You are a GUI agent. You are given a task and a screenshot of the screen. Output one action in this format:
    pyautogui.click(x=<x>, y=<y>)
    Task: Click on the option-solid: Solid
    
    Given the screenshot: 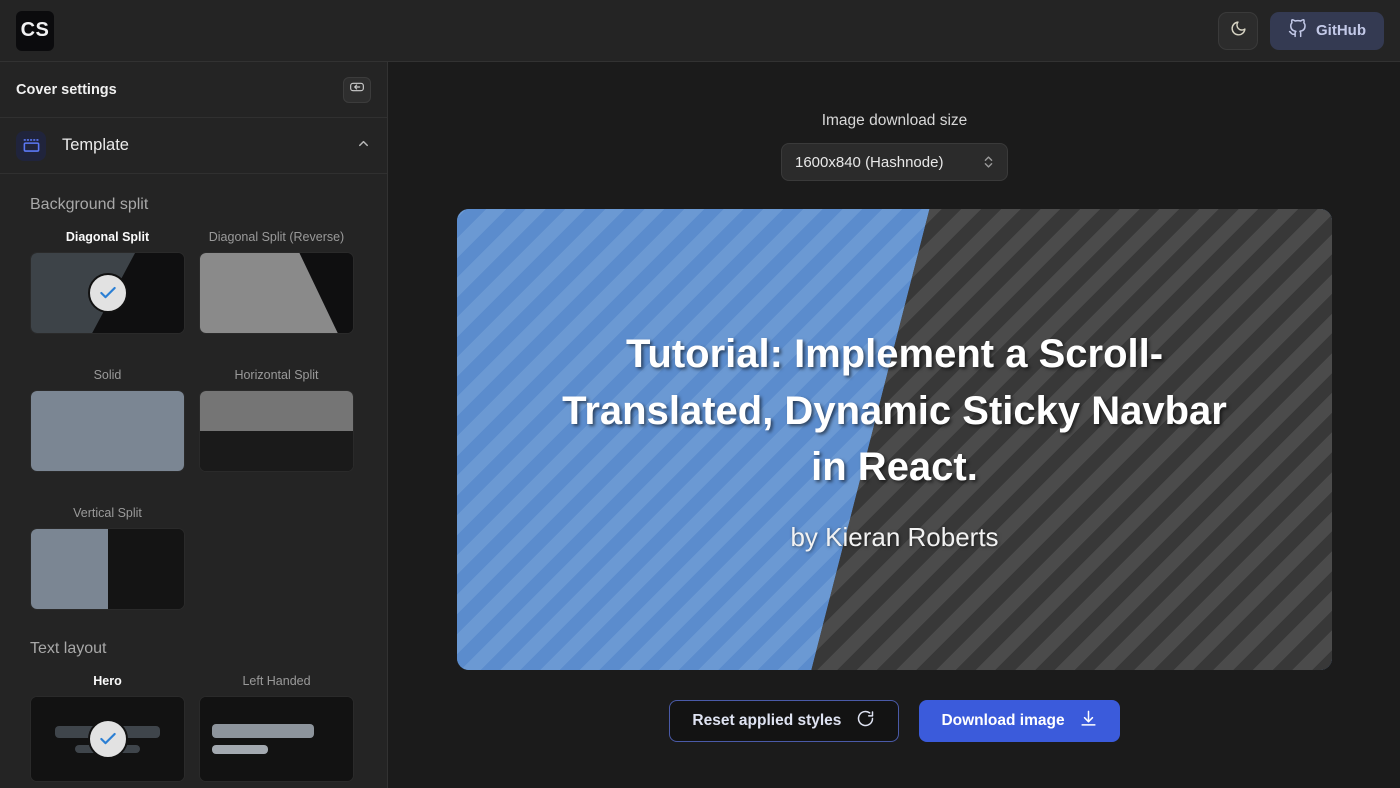 What is the action you would take?
    pyautogui.click(x=107, y=420)
    